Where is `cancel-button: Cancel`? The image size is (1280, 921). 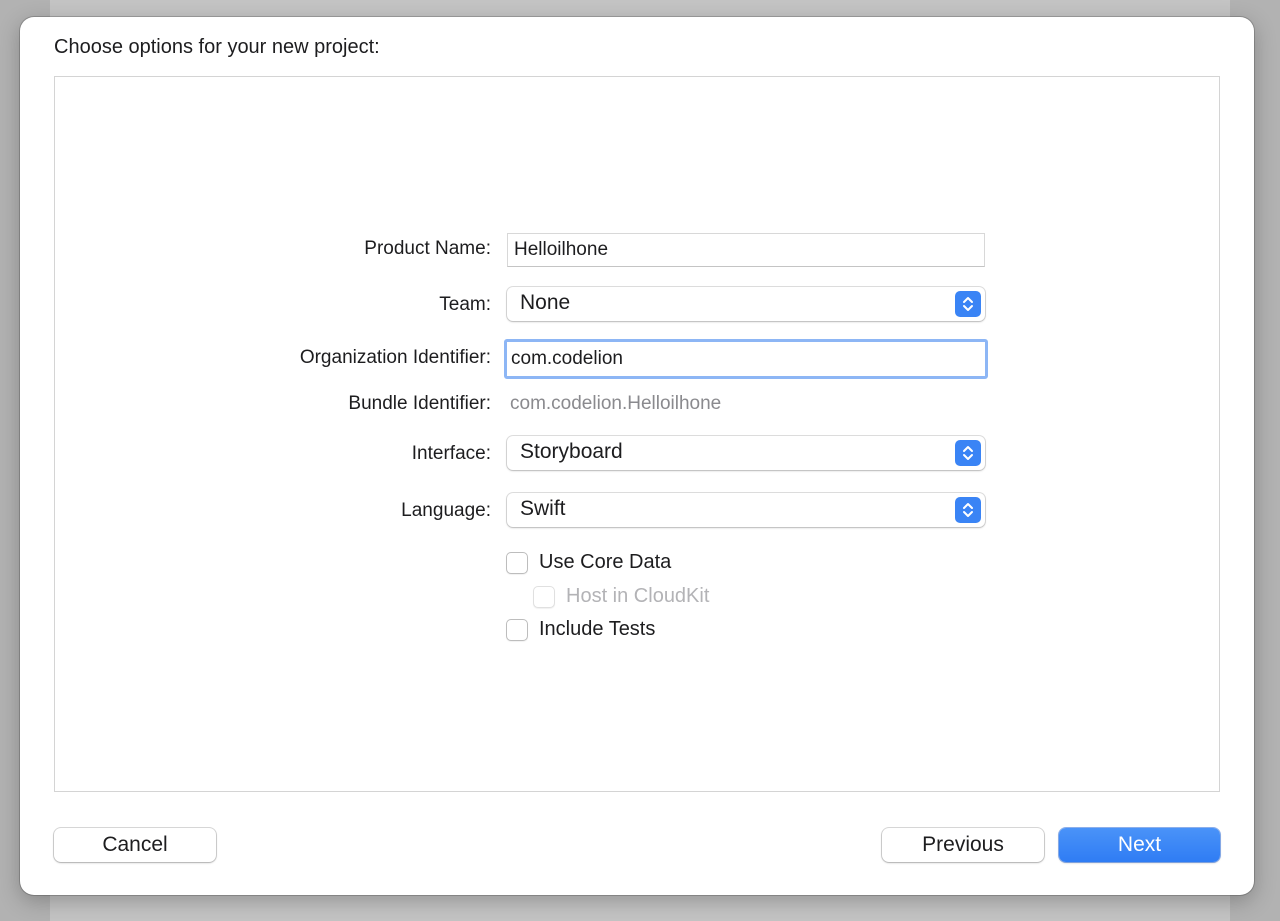 cancel-button: Cancel is located at coordinates (135, 845).